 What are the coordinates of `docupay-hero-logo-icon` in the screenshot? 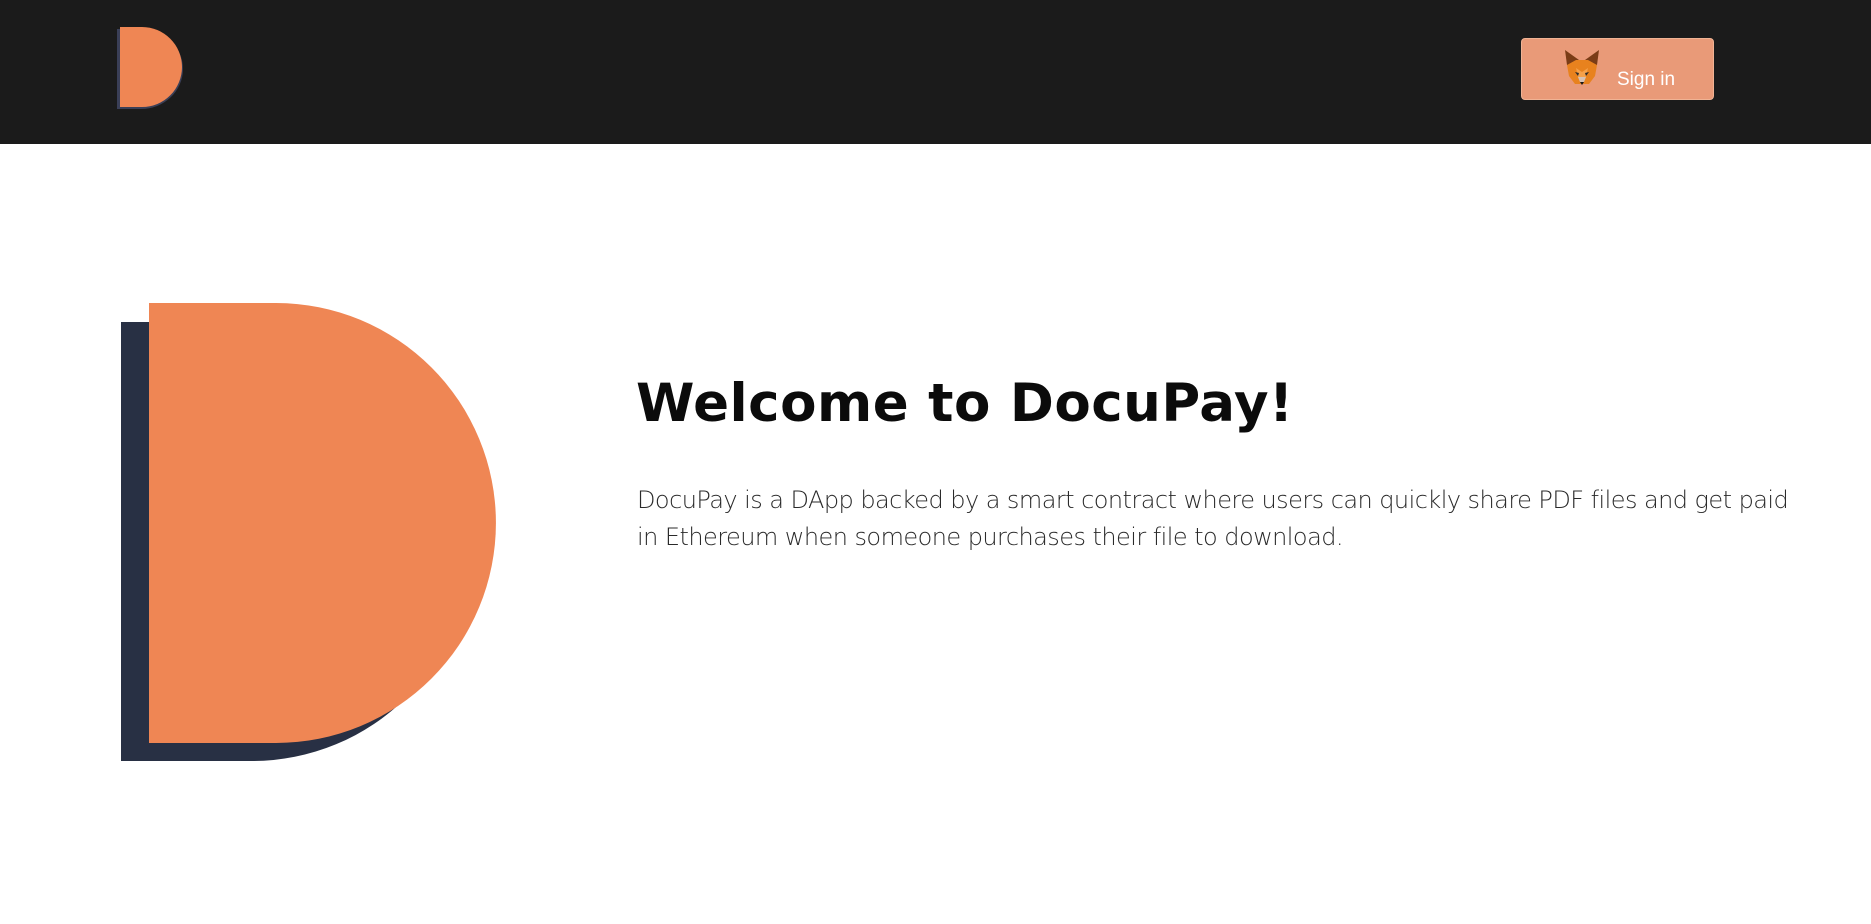 It's located at (308, 532).